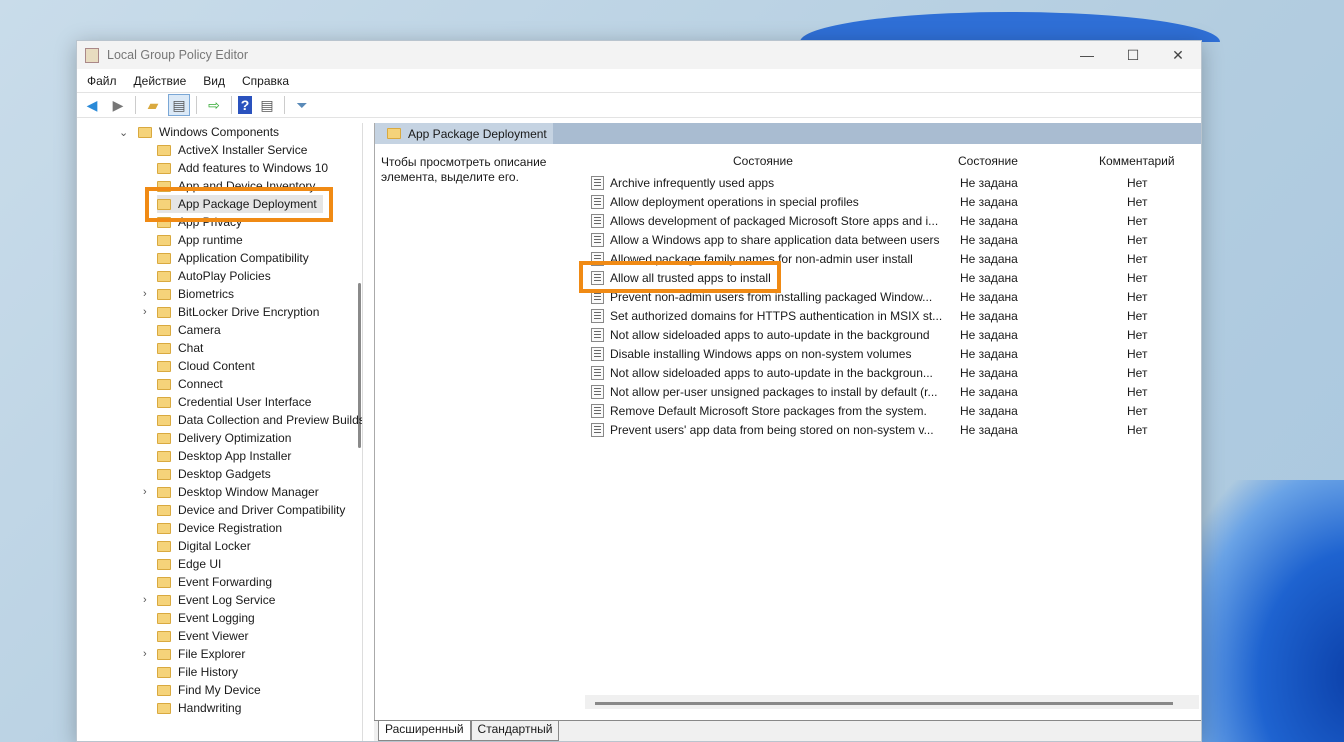  Describe the element at coordinates (1178, 55) in the screenshot. I see `close-button: ✕` at that location.